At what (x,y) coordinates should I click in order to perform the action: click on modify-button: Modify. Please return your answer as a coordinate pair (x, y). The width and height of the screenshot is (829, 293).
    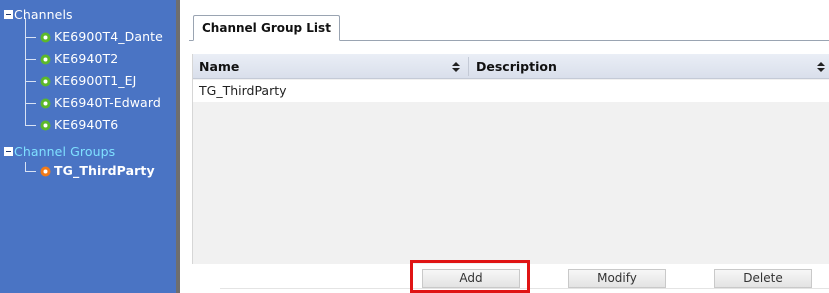
    Looking at the image, I should click on (617, 278).